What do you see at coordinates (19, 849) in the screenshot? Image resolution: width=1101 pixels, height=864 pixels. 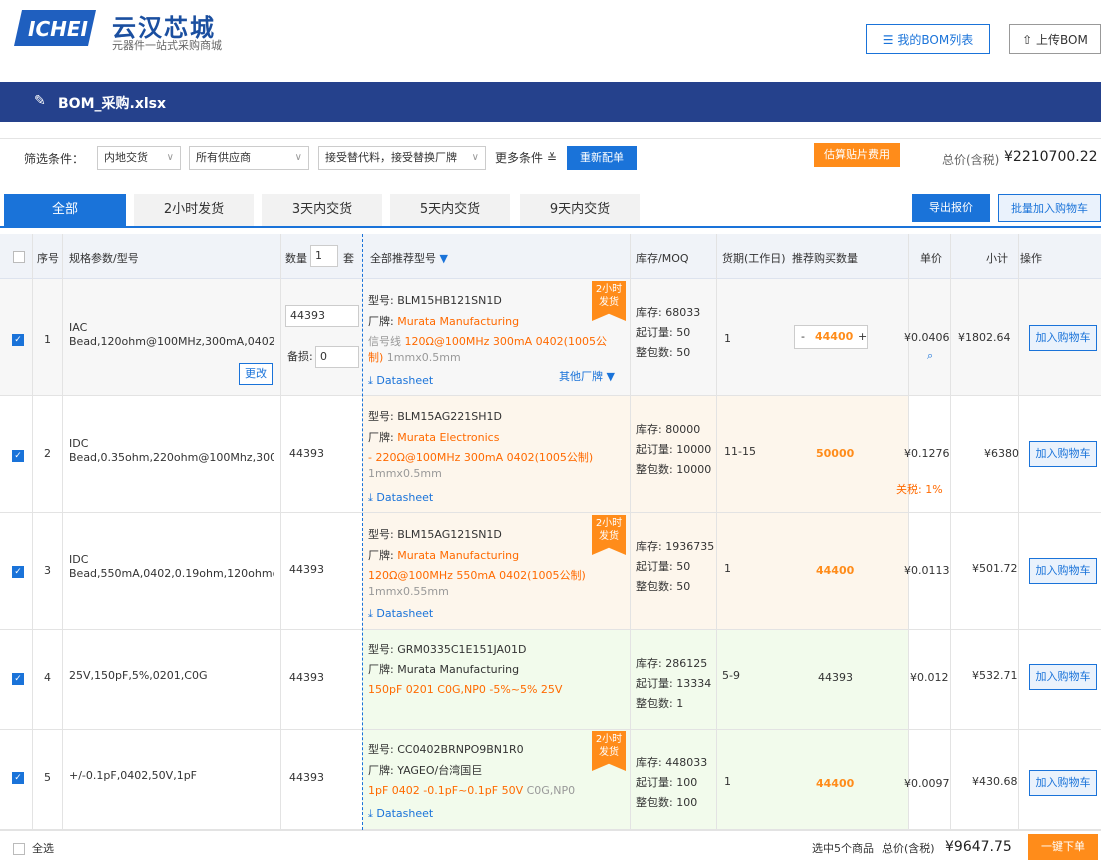 I see `select-all-checkbox` at bounding box center [19, 849].